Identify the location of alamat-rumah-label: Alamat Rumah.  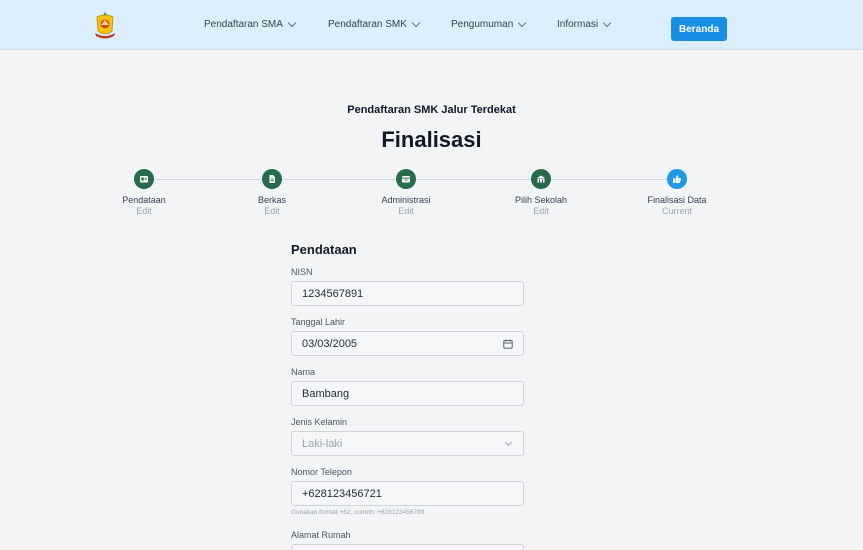
(321, 535).